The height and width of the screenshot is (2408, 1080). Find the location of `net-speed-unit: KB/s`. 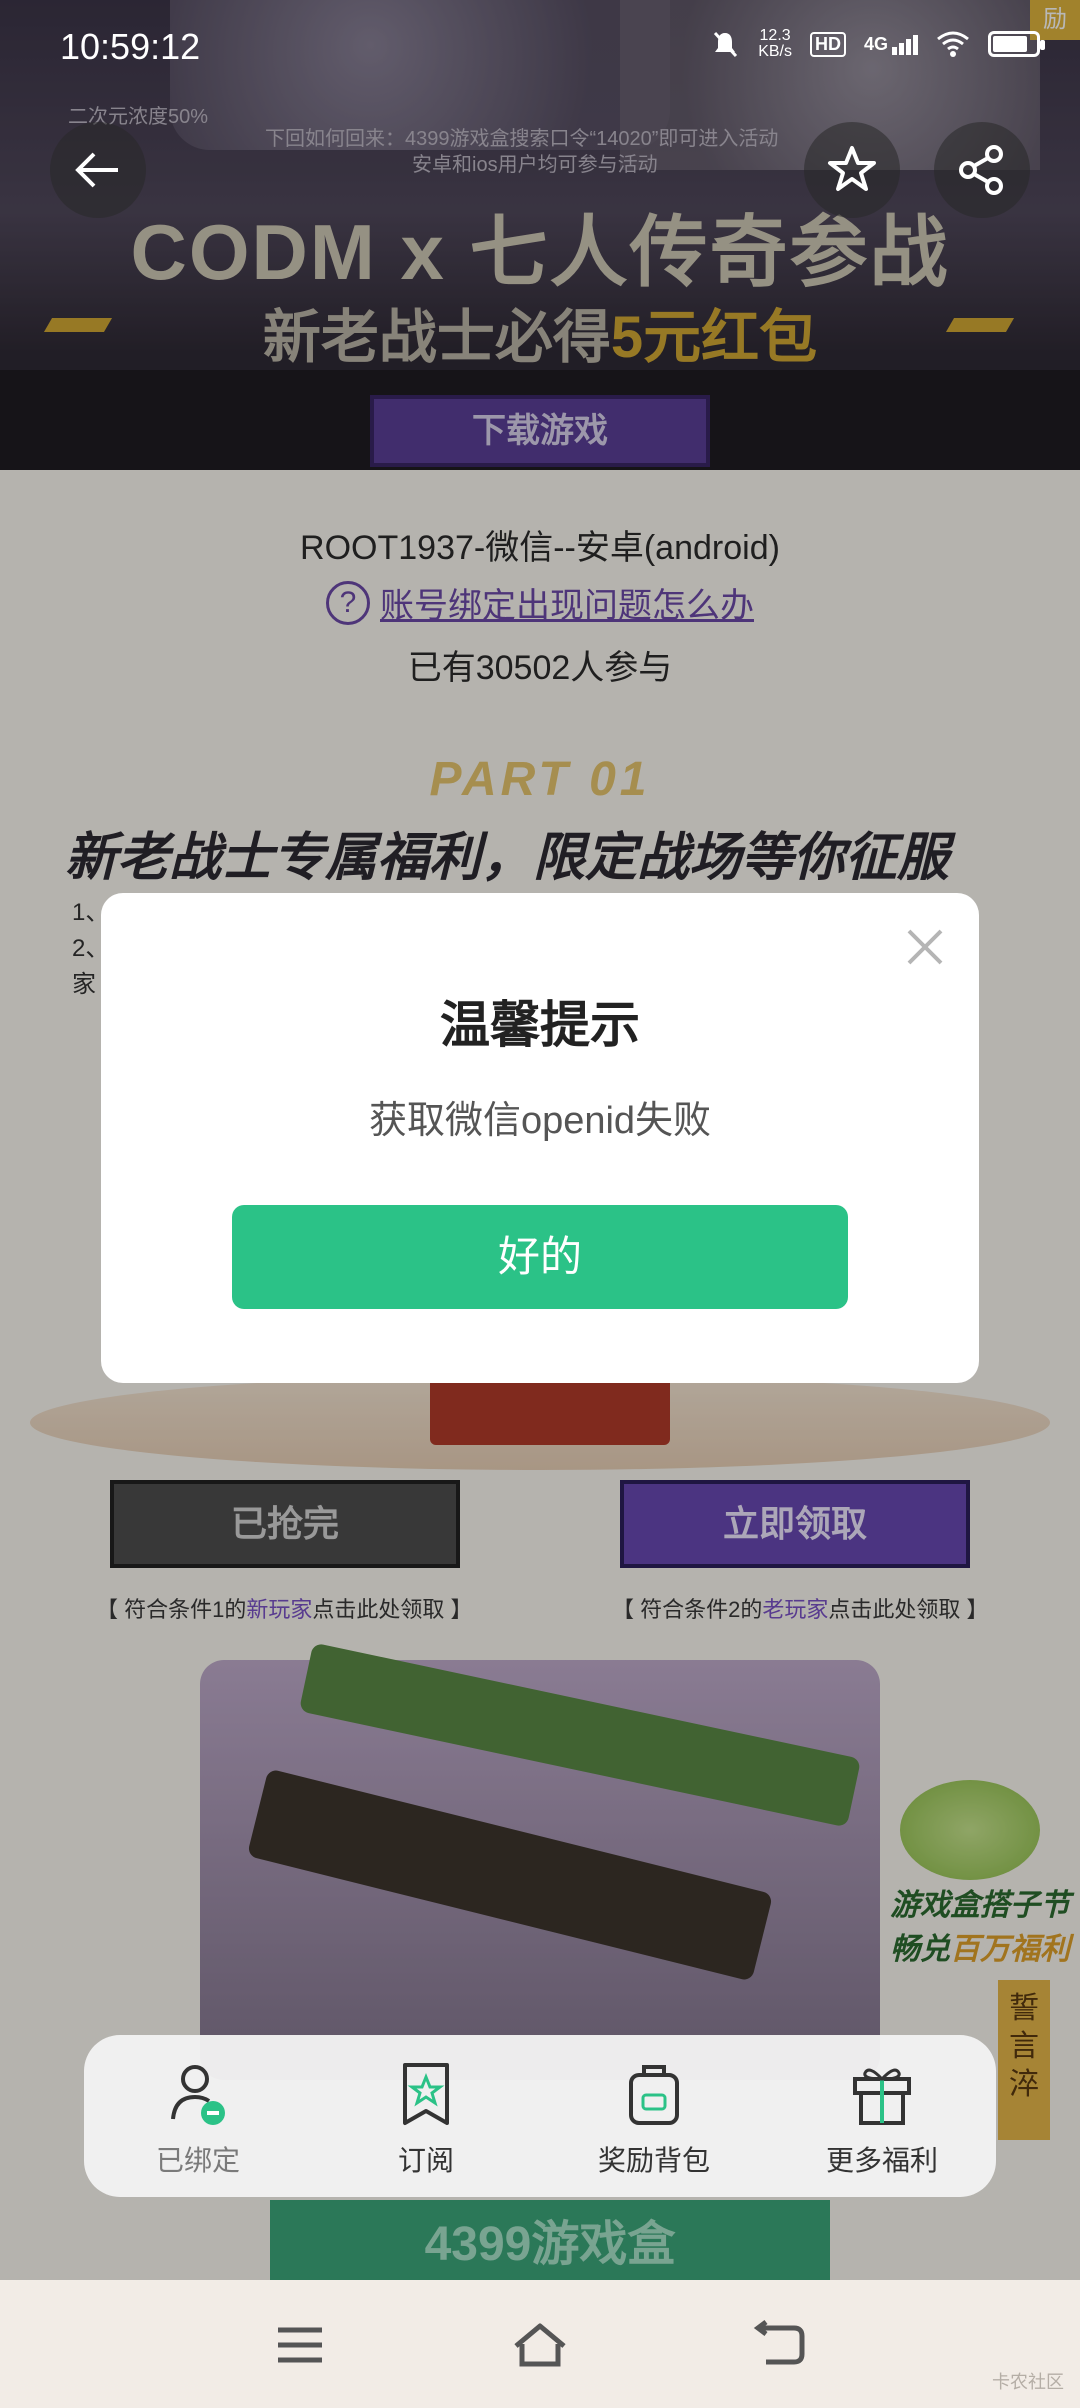

net-speed-unit: KB/s is located at coordinates (775, 51).